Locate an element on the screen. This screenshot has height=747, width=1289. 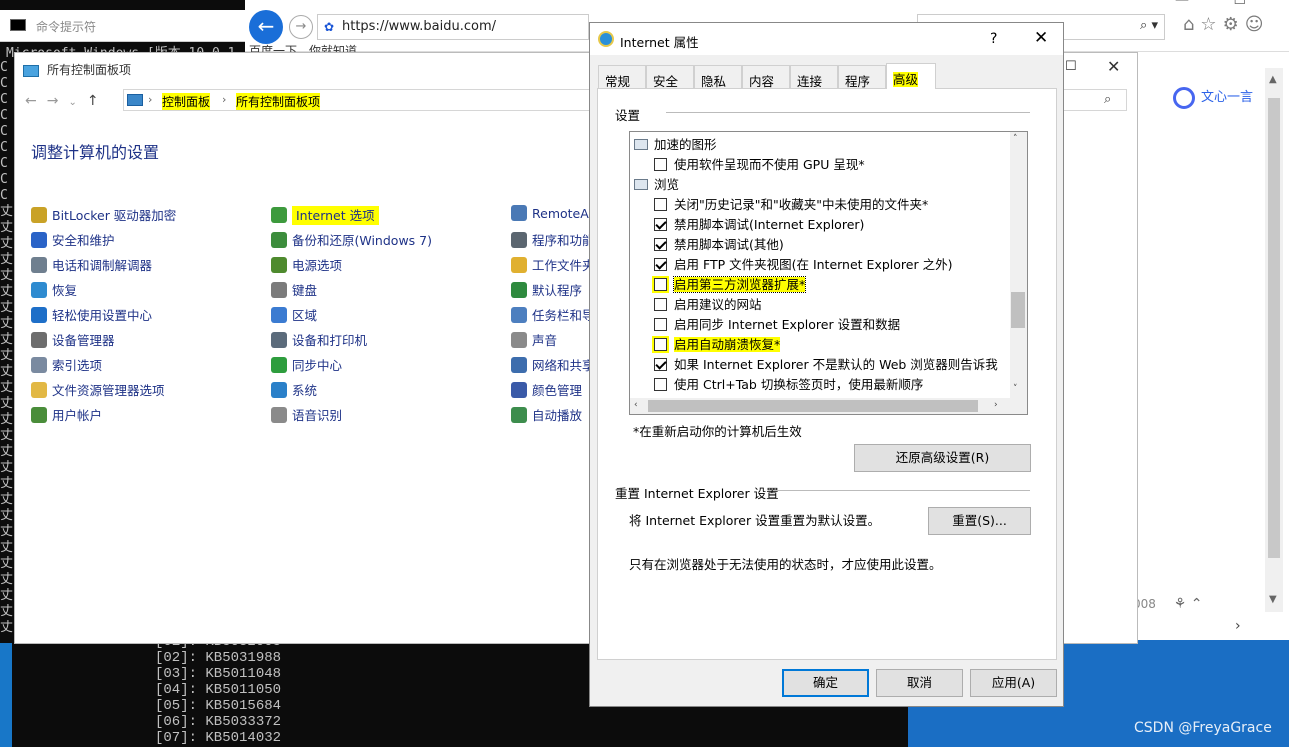
cp-item: 文件资源管理器选项 is located at coordinates (98, 390).